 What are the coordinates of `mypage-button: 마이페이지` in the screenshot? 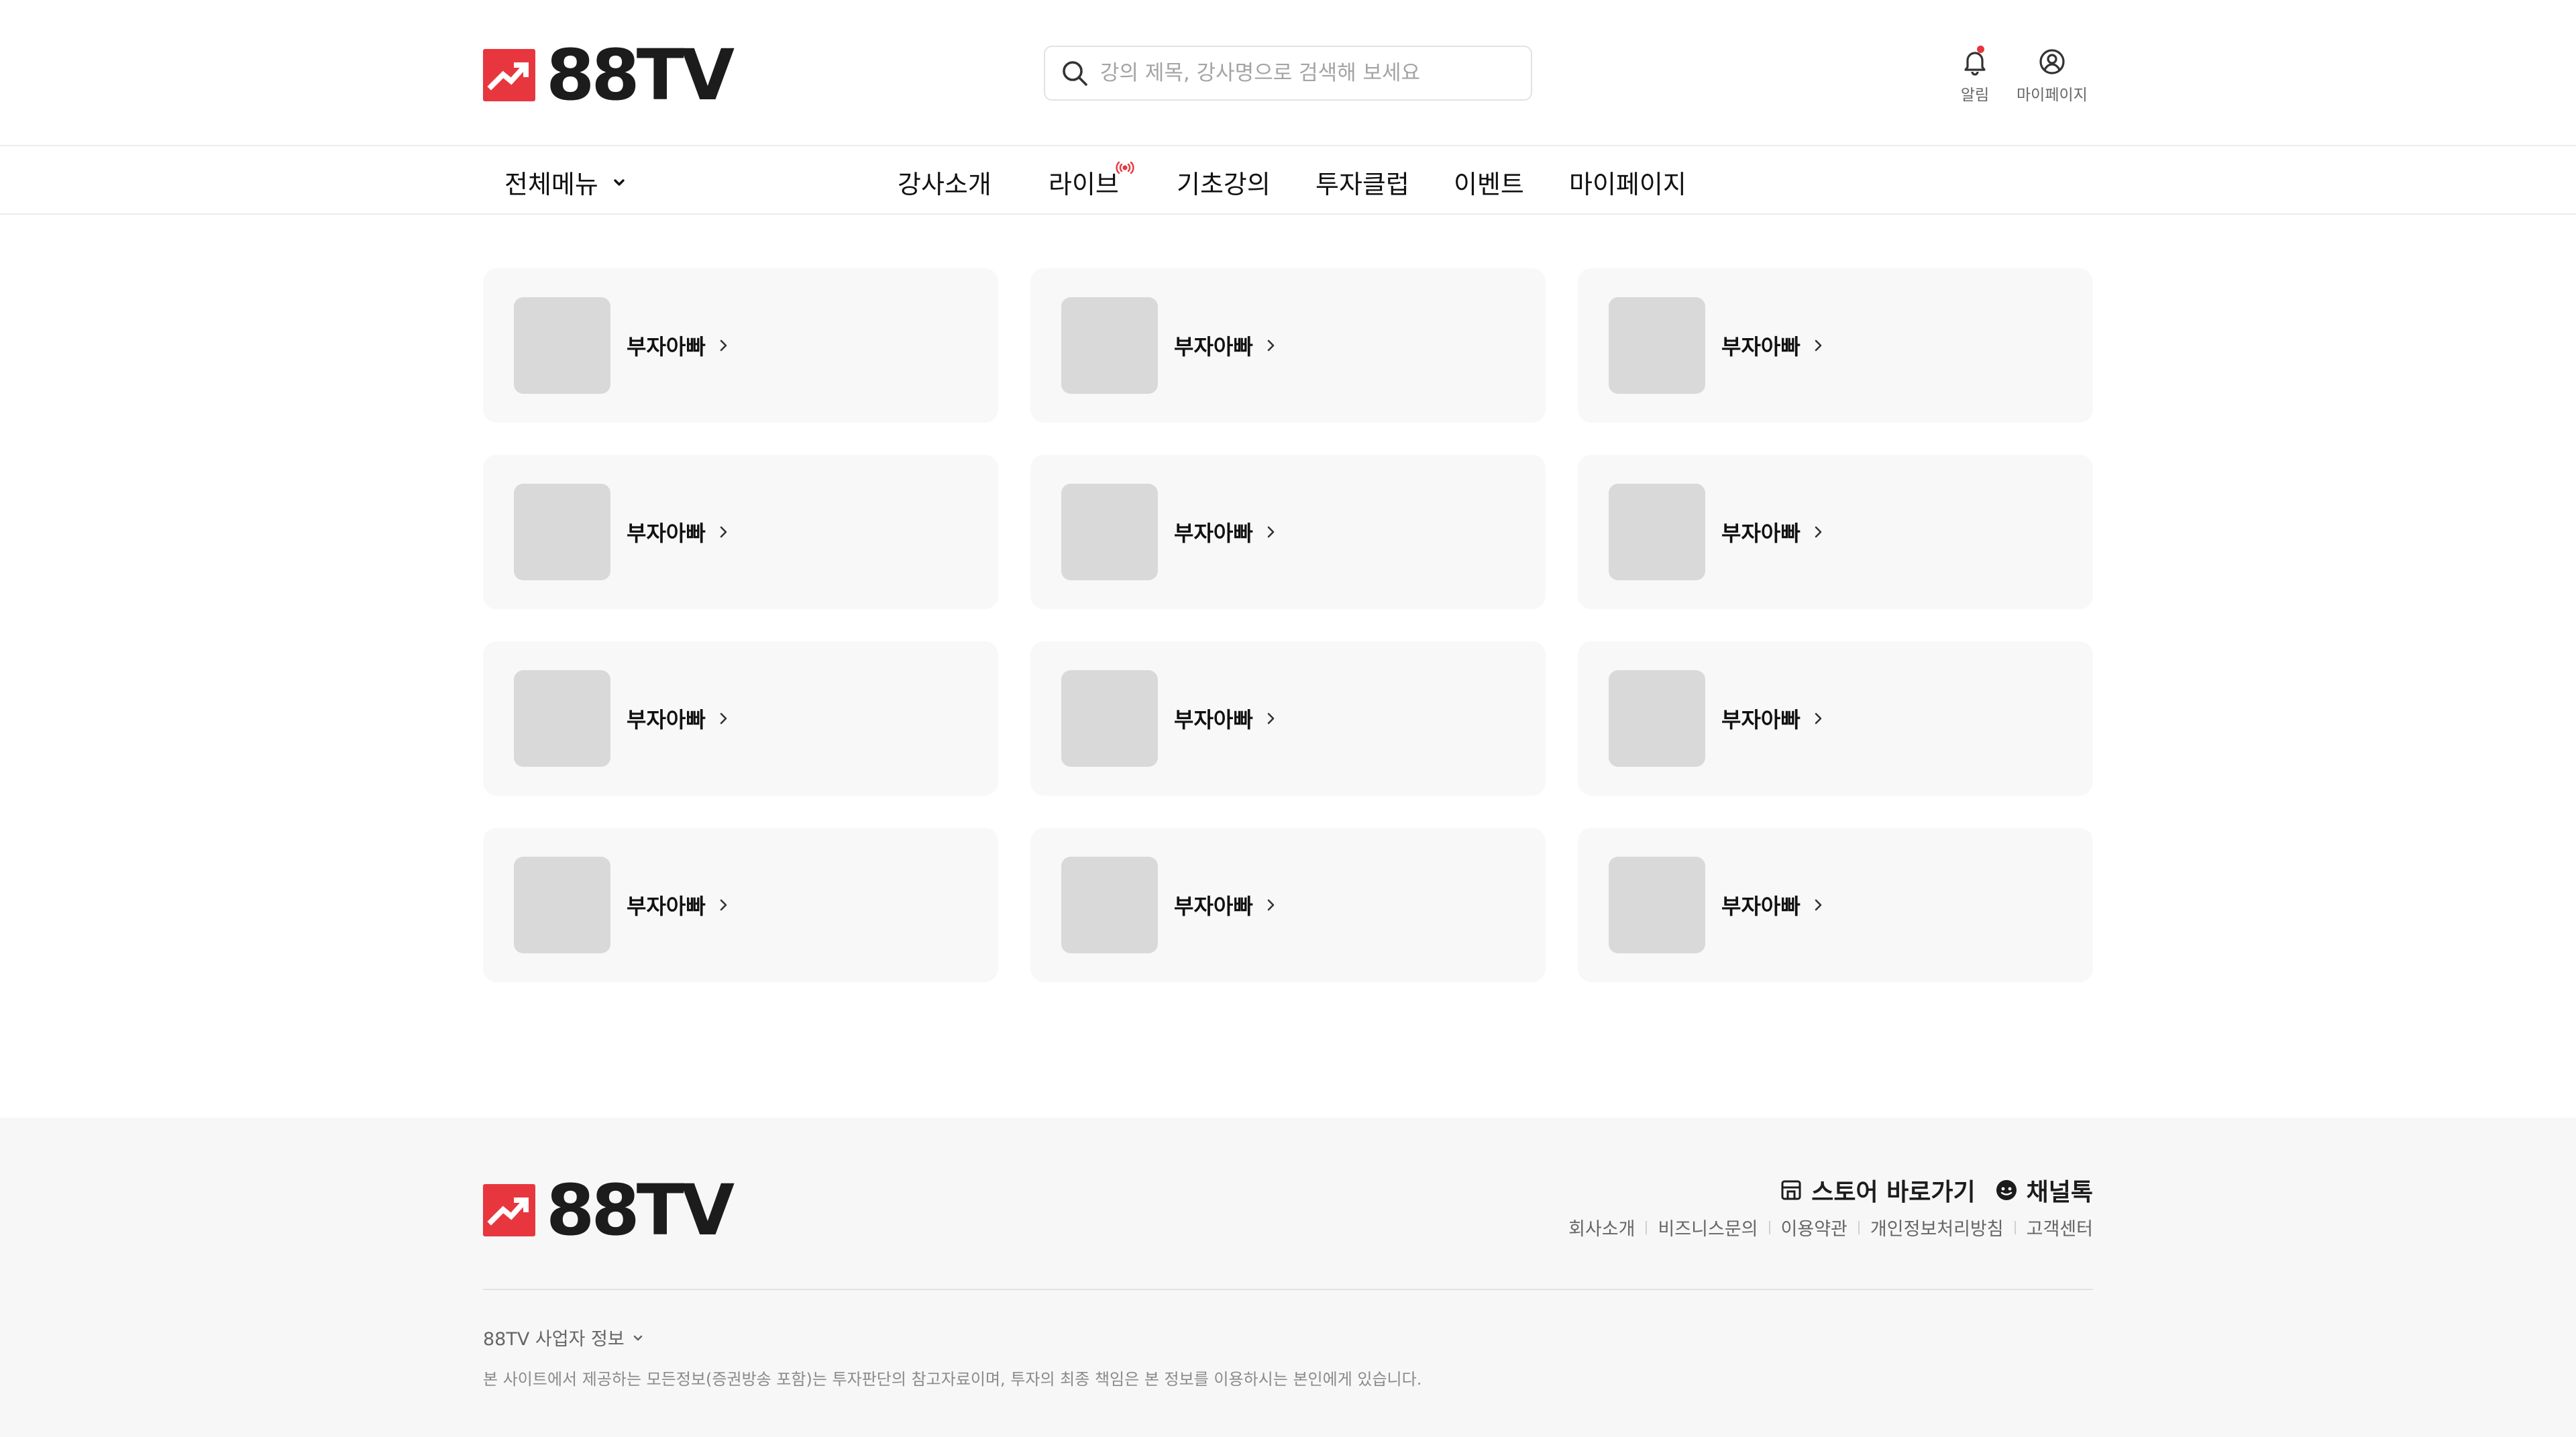 It's located at (2052, 76).